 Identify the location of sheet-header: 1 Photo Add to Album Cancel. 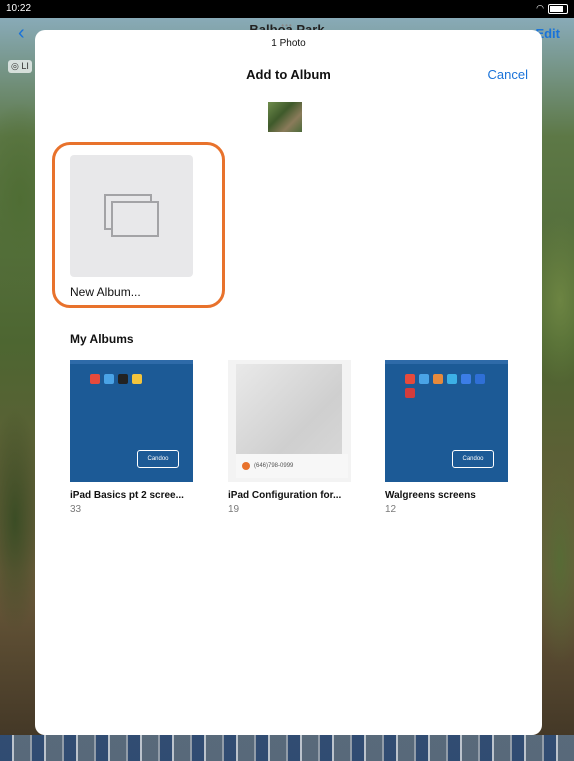
(288, 81).